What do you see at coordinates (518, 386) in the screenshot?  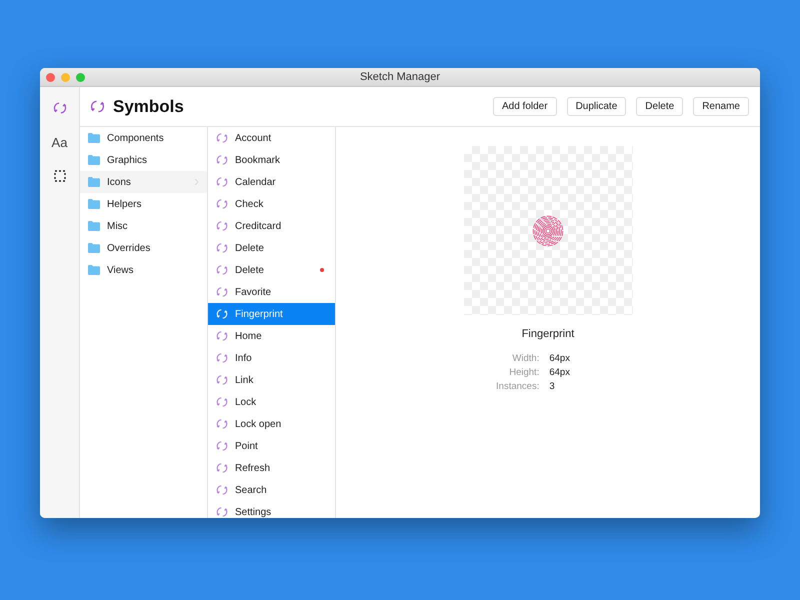 I see `property-label: Instances:` at bounding box center [518, 386].